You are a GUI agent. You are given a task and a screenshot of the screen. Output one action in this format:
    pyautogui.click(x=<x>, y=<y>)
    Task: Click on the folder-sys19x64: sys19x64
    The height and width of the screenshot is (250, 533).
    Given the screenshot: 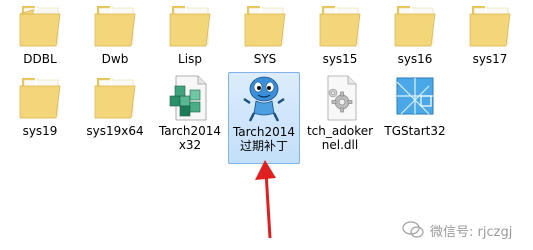 What is the action you would take?
    pyautogui.click(x=115, y=118)
    